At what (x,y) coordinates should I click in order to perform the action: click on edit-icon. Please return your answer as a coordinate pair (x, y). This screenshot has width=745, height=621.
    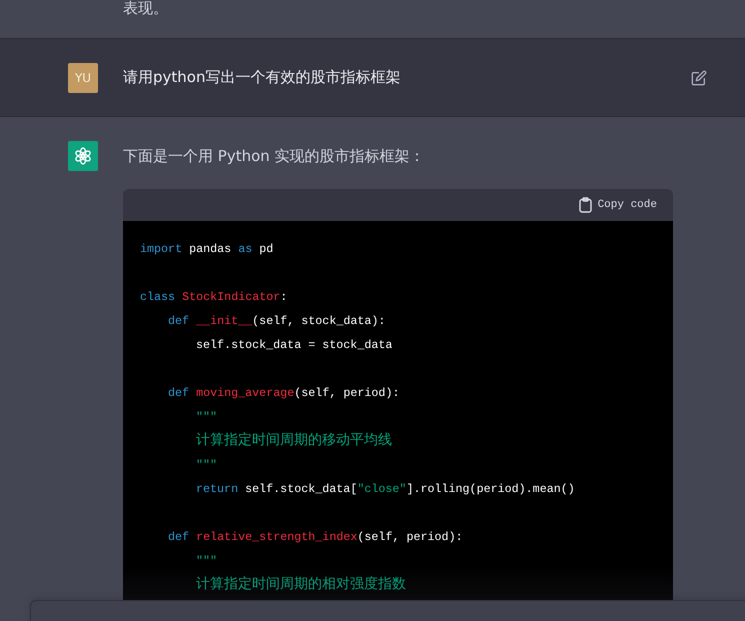
    Looking at the image, I should click on (699, 78).